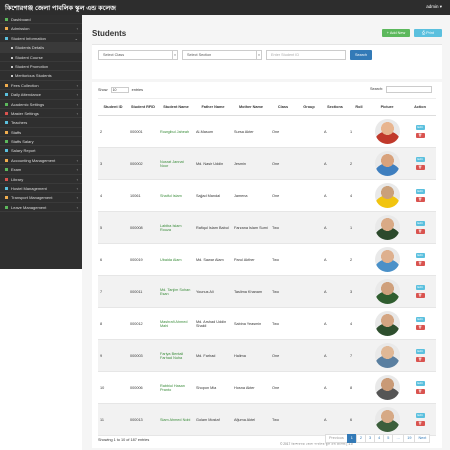 This screenshot has height=450, width=450. I want to click on column-header: Action, so click(420, 107).